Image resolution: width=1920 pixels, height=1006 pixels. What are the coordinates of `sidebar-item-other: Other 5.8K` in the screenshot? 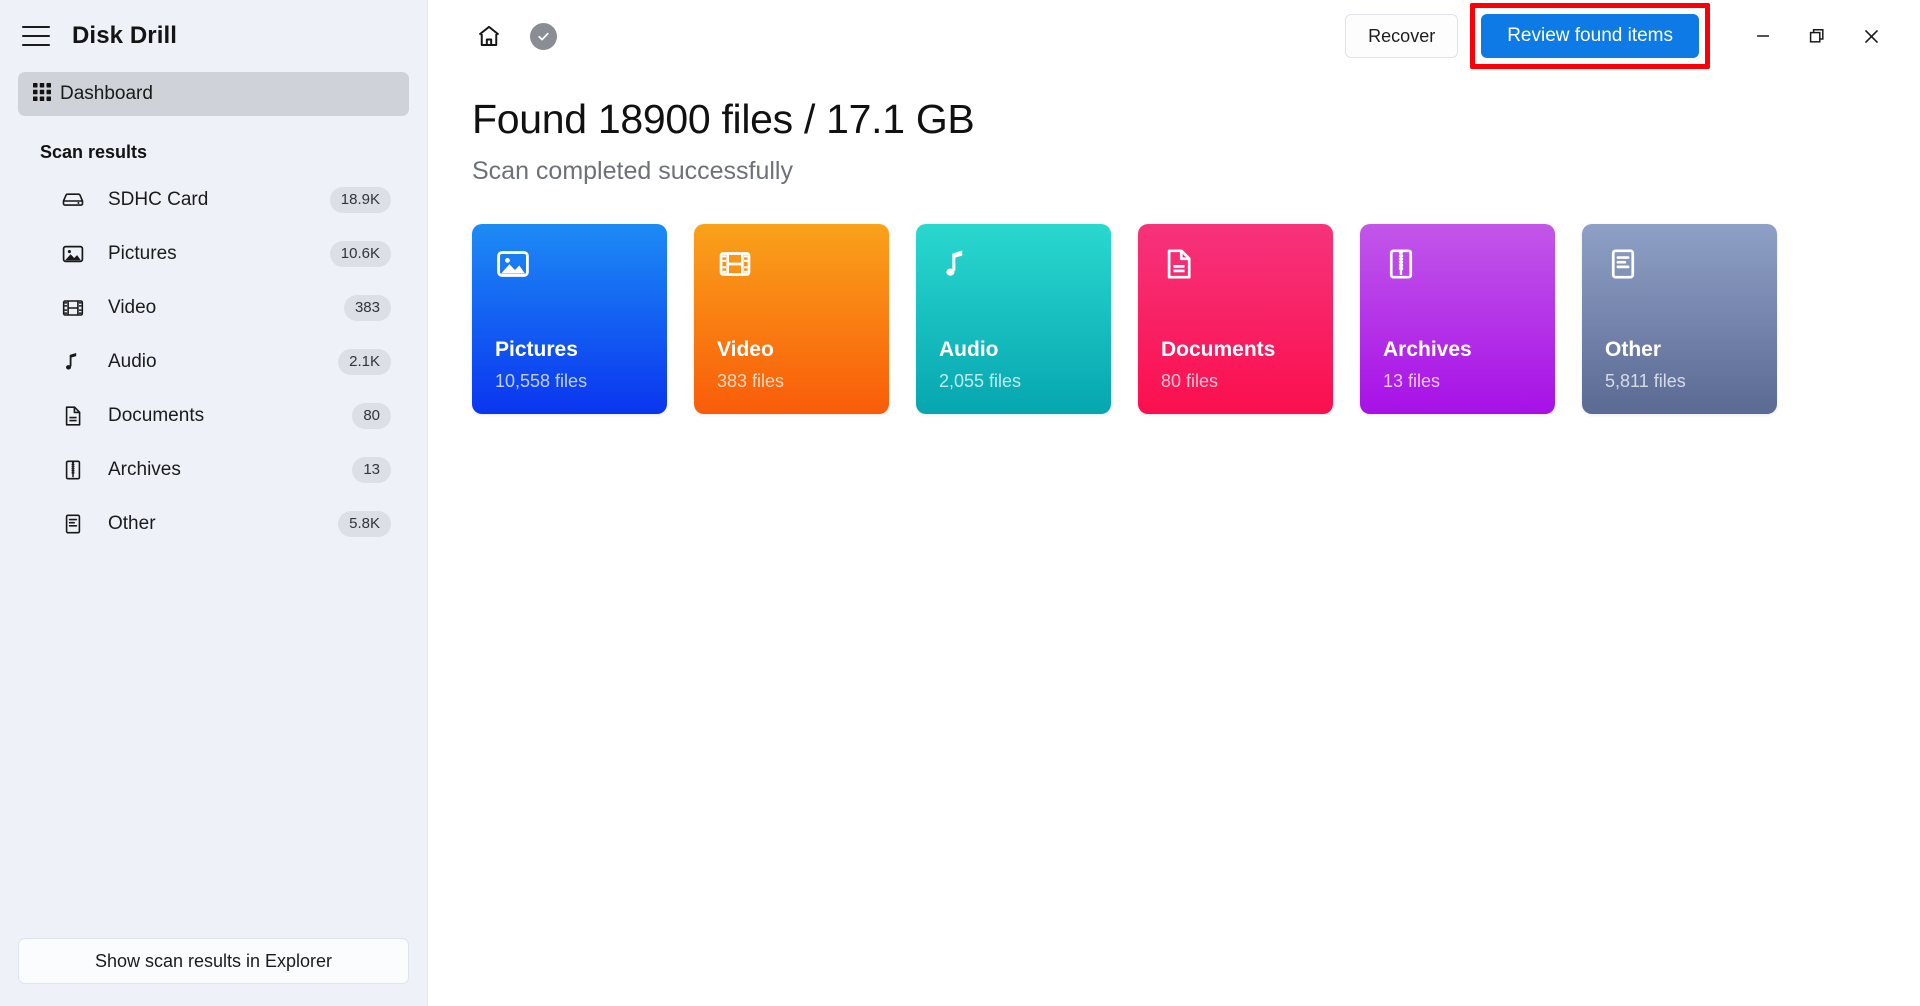 It's located at (213, 524).